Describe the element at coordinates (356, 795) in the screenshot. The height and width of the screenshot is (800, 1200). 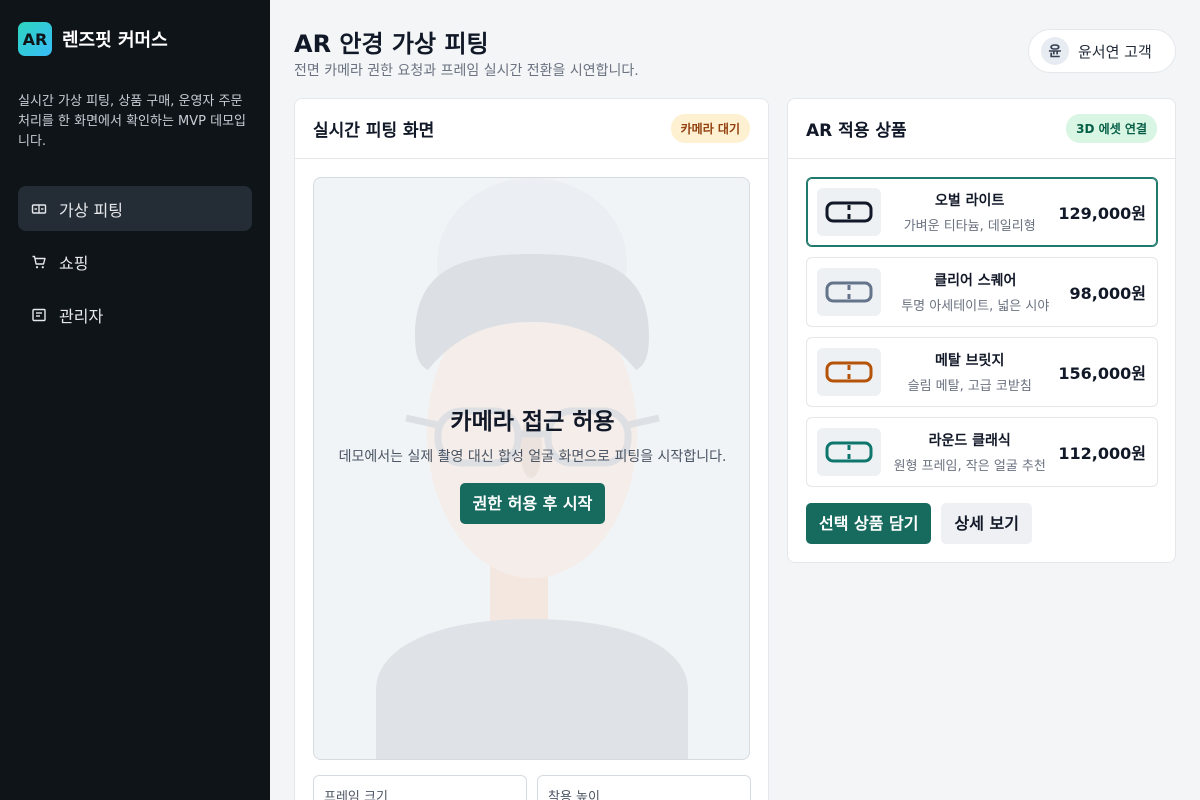
I see `frame-size-label: 프레임 크기` at that location.